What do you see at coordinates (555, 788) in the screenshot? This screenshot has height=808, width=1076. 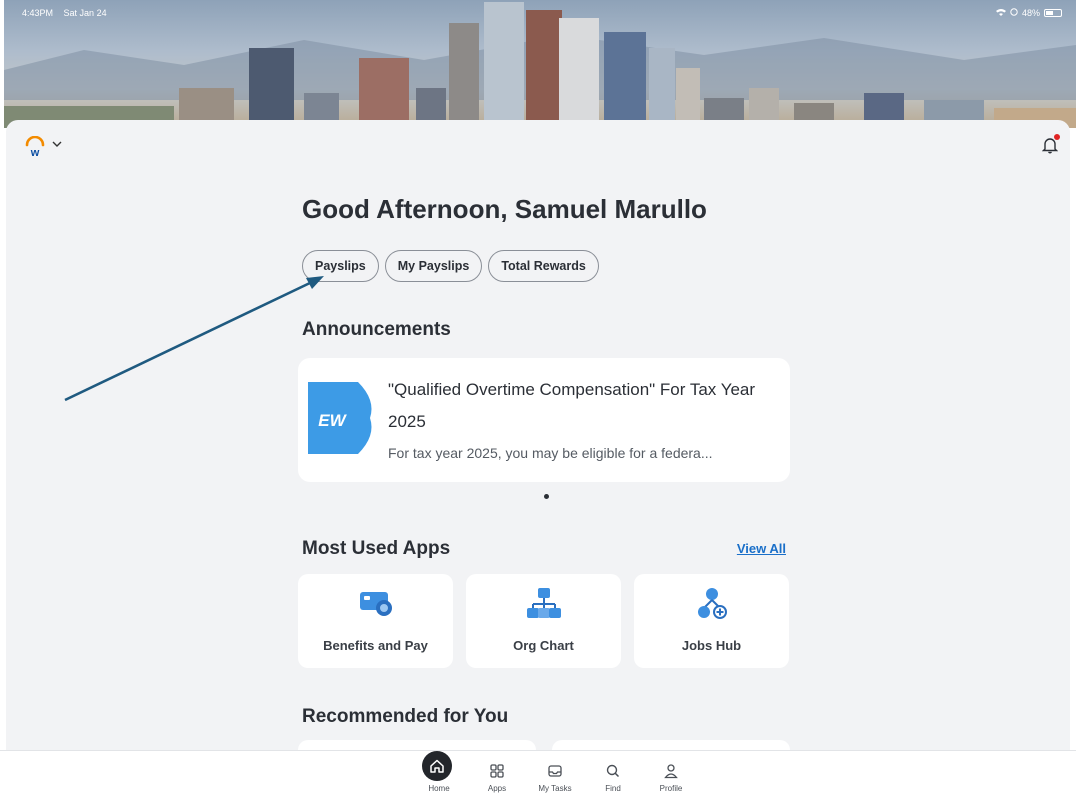 I see `tab-label: My Tasks` at bounding box center [555, 788].